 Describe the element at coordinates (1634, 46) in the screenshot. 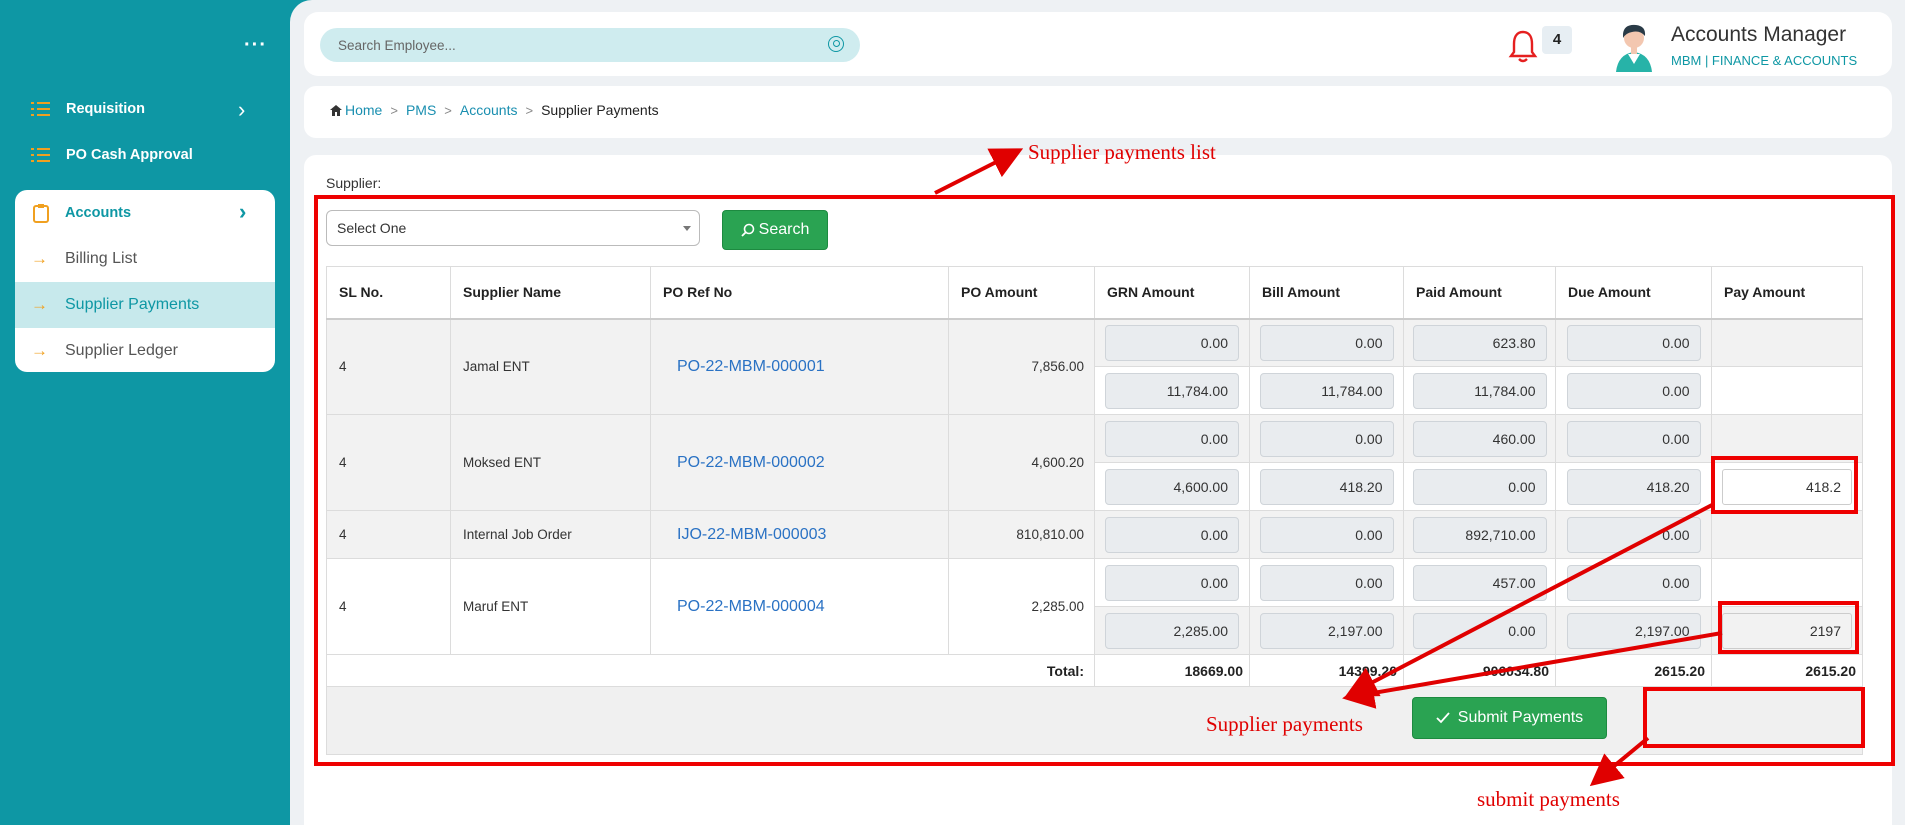

I see `avatar` at that location.